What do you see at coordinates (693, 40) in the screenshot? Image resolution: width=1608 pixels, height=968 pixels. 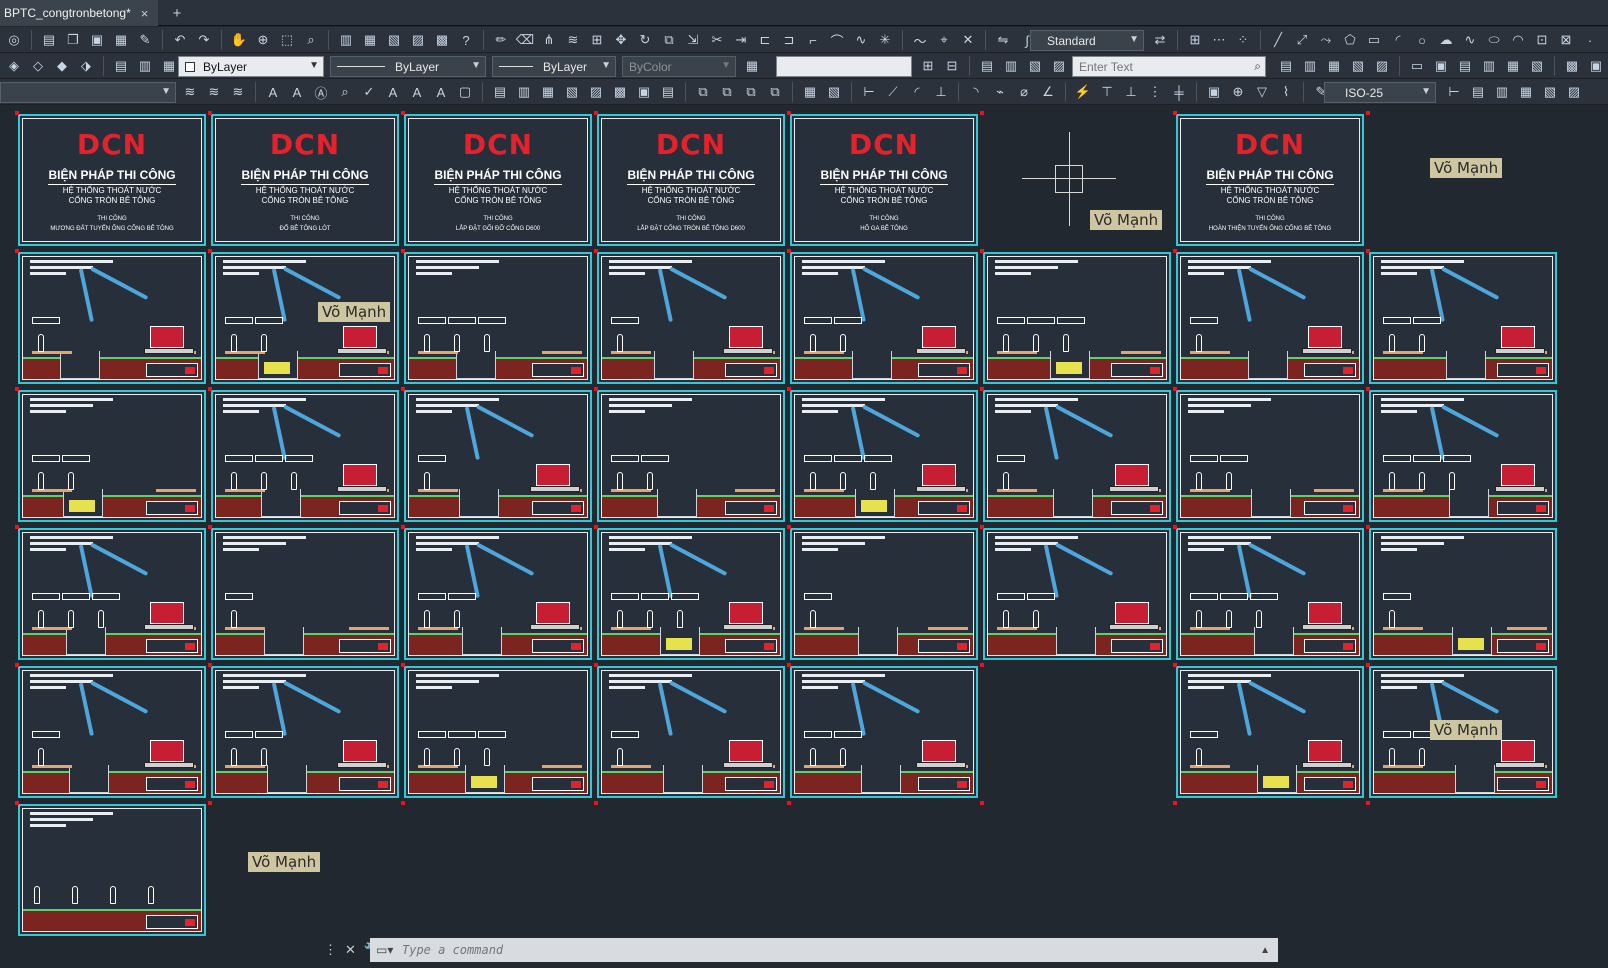 I see `stretch-icon: ⇲` at bounding box center [693, 40].